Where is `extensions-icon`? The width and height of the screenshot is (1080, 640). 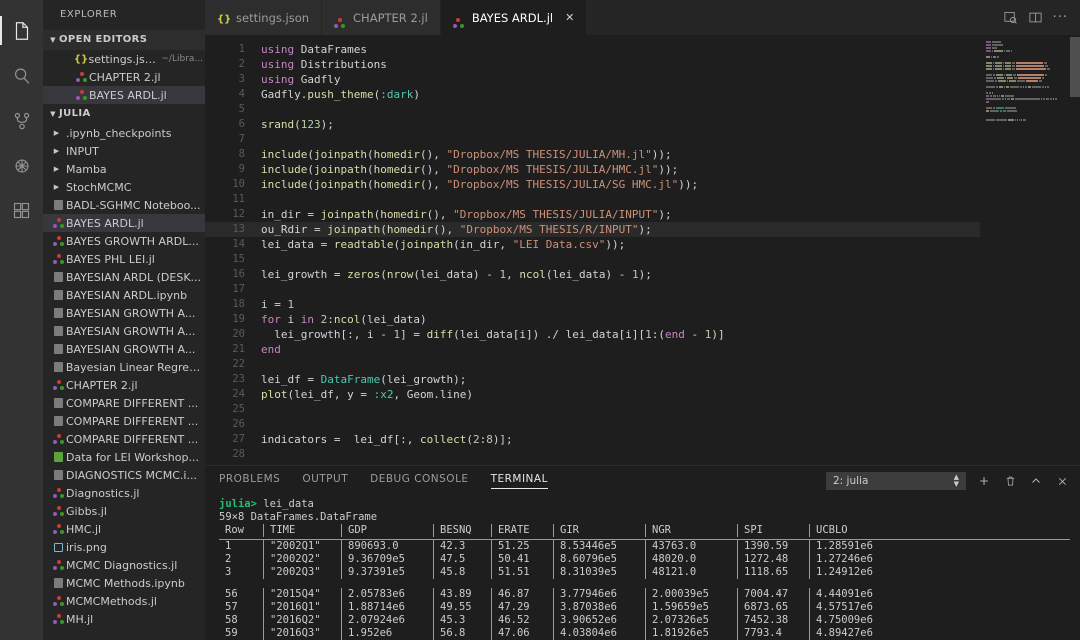
extensions-icon is located at coordinates (21, 210).